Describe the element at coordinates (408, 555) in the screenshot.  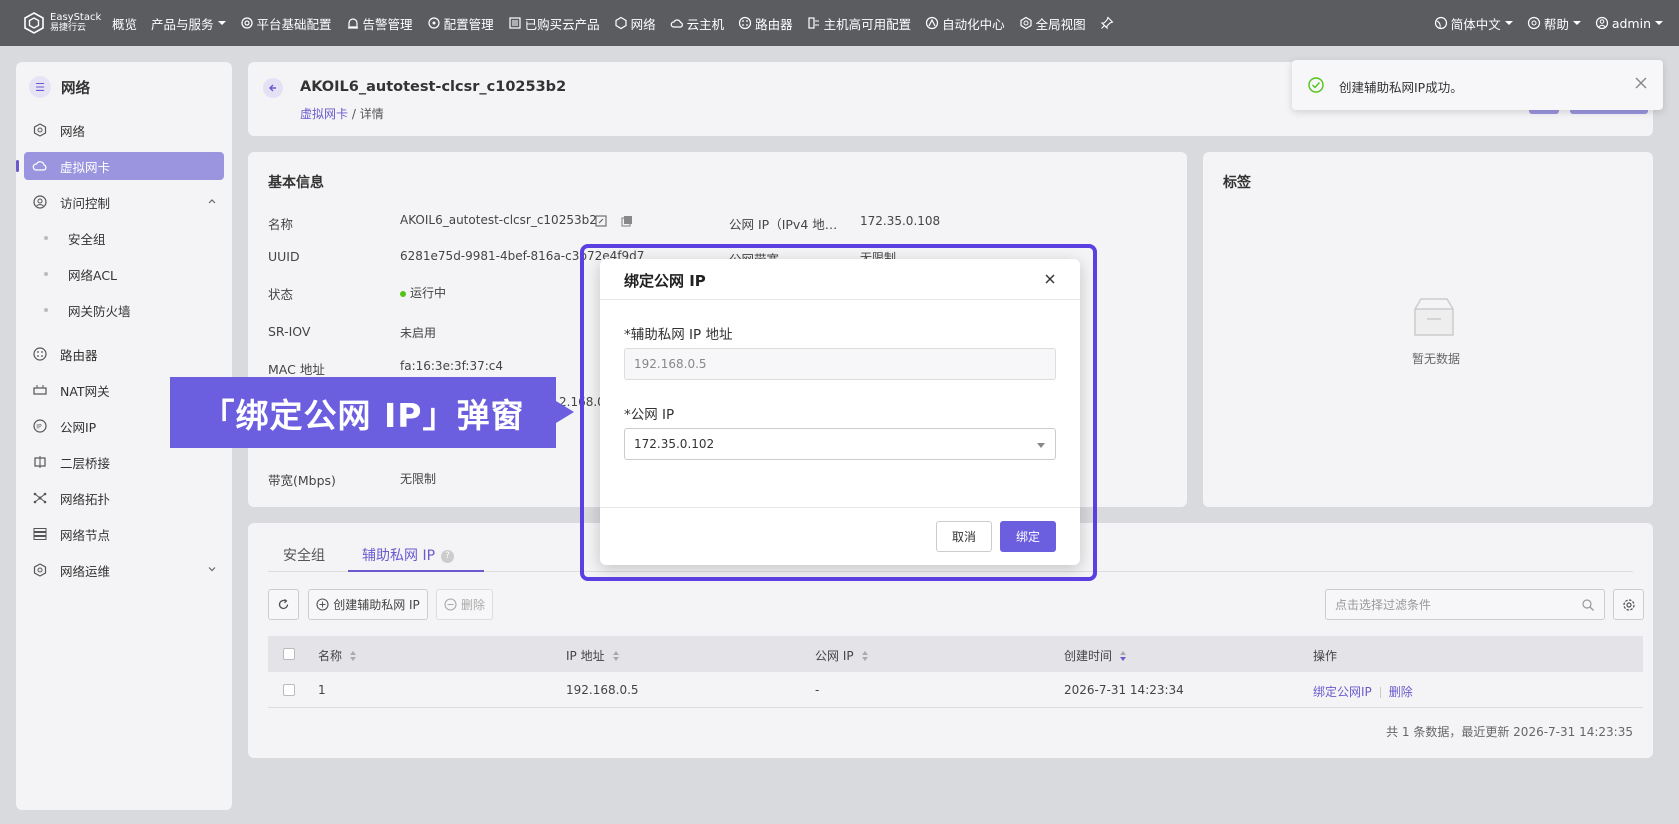
I see `tab-secondary-private-ip: 辅助私网 IP?` at that location.